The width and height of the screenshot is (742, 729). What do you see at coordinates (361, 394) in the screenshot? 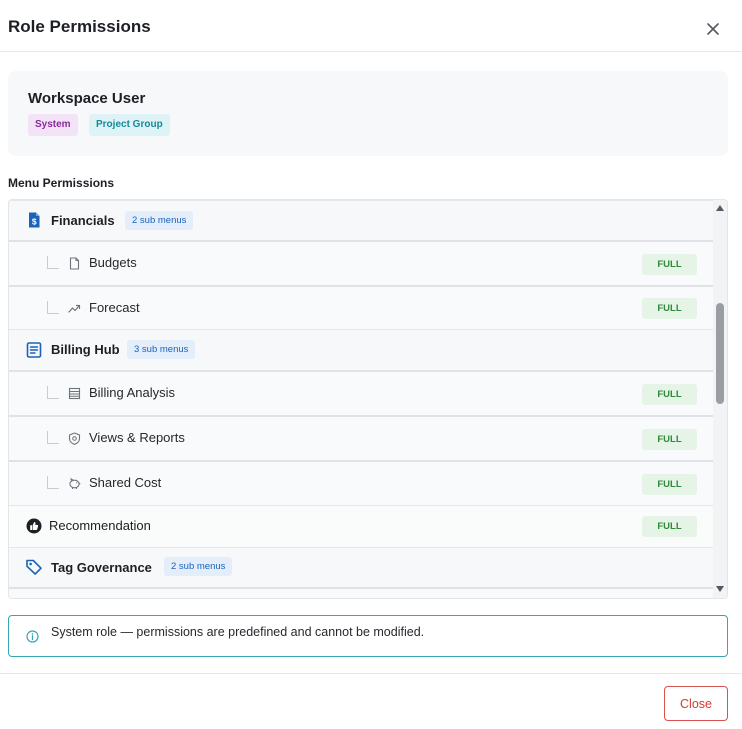
I see `sub-menu-item-billing-analysis: Billing Analysis FULL` at bounding box center [361, 394].